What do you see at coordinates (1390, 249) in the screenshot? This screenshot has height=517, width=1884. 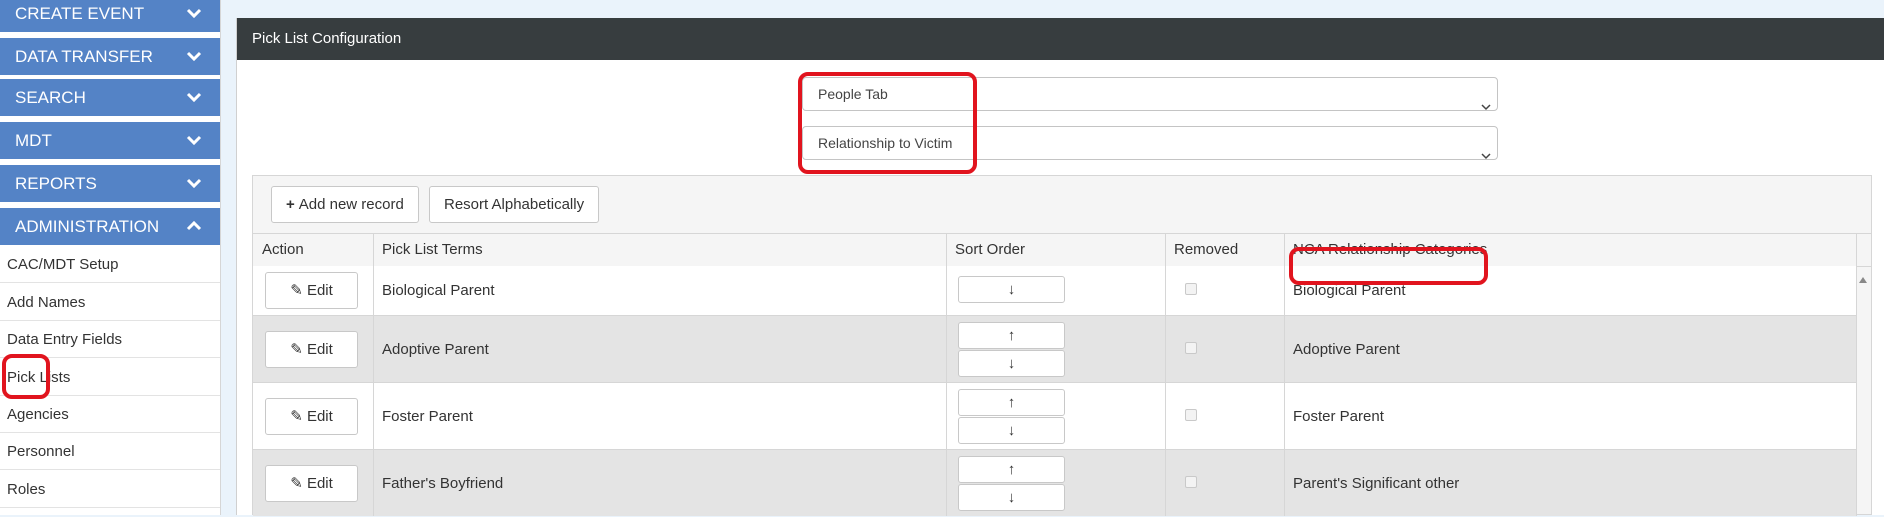 I see `column-header-nca-categories: NCA Relationship Categories` at bounding box center [1390, 249].